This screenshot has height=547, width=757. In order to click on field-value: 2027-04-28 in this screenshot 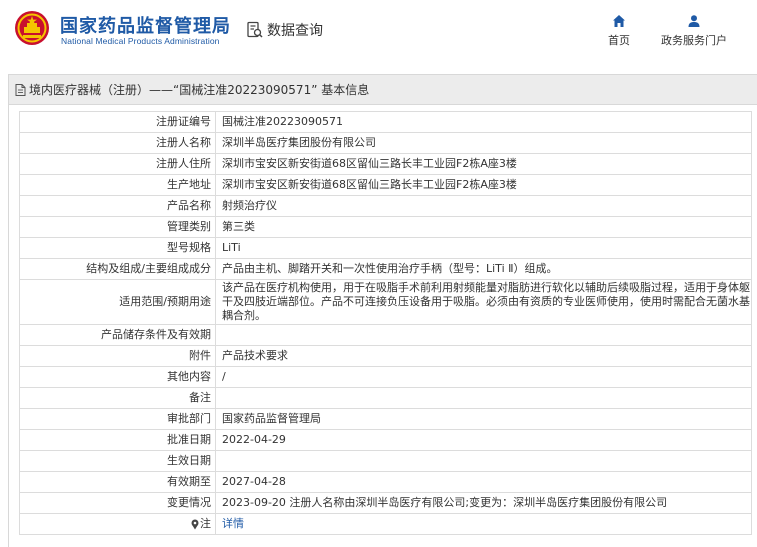, I will do `click(483, 482)`.